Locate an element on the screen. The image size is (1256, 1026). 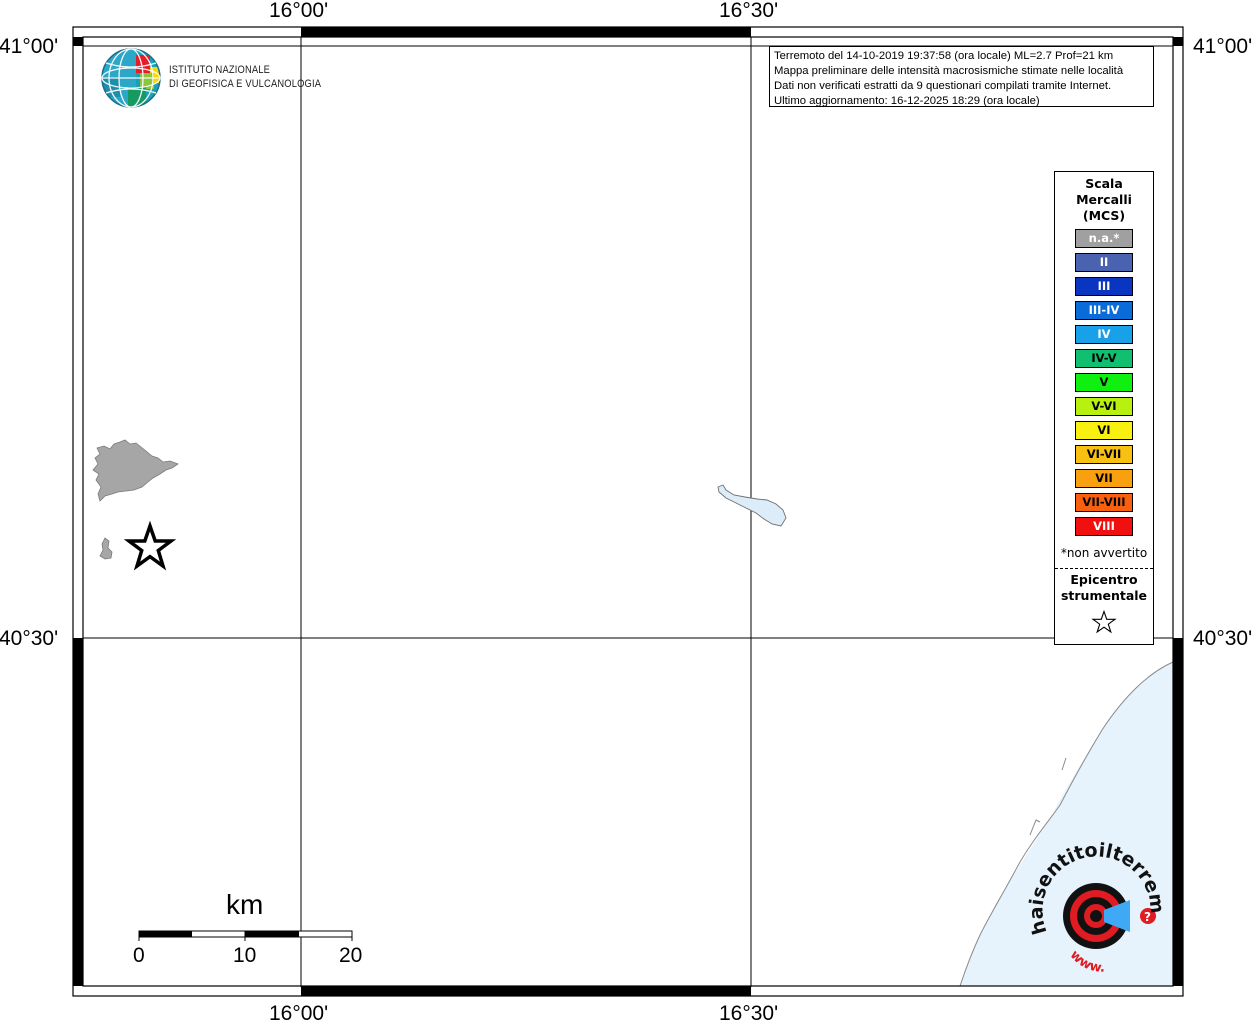
legend-note: *non avvertito is located at coordinates (1104, 553).